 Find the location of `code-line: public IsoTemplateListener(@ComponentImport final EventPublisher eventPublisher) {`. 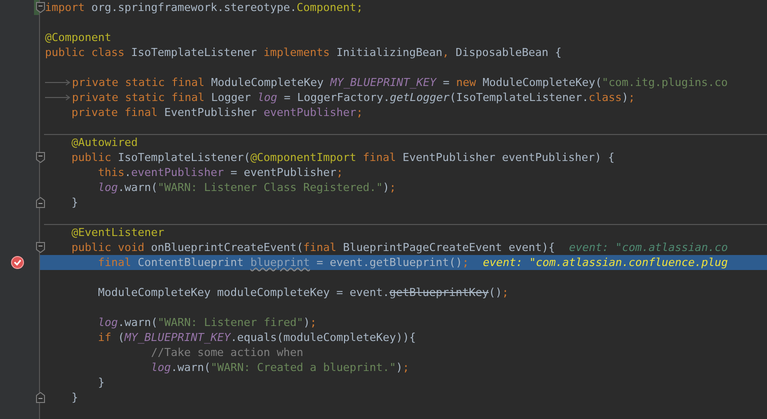

code-line: public IsoTemplateListener(@ComponentImport final EventPublisher eventPublisher) { is located at coordinates (342, 157).